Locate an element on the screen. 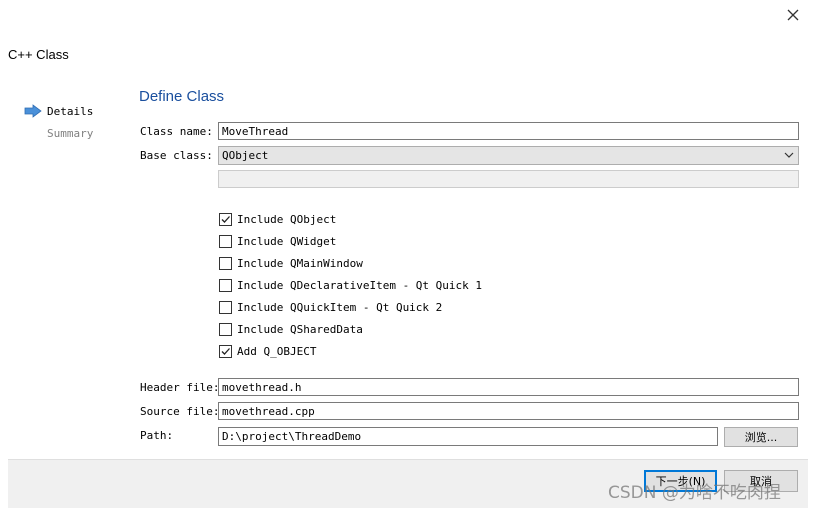 Image resolution: width=816 pixels, height=508 pixels. source-file-input is located at coordinates (508, 411).